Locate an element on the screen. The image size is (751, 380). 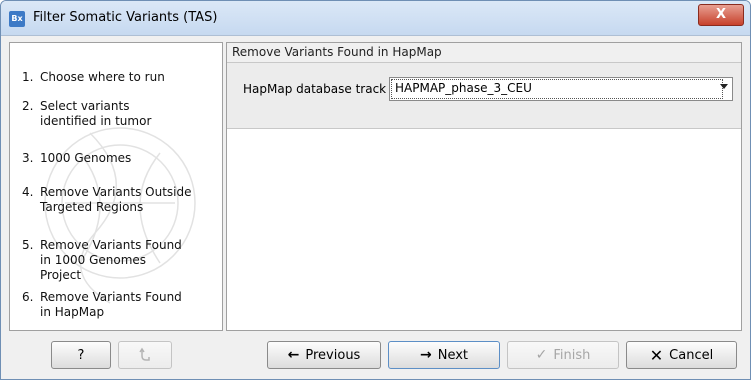
panel-title: Remove Variants Found in HapMap is located at coordinates (337, 52).